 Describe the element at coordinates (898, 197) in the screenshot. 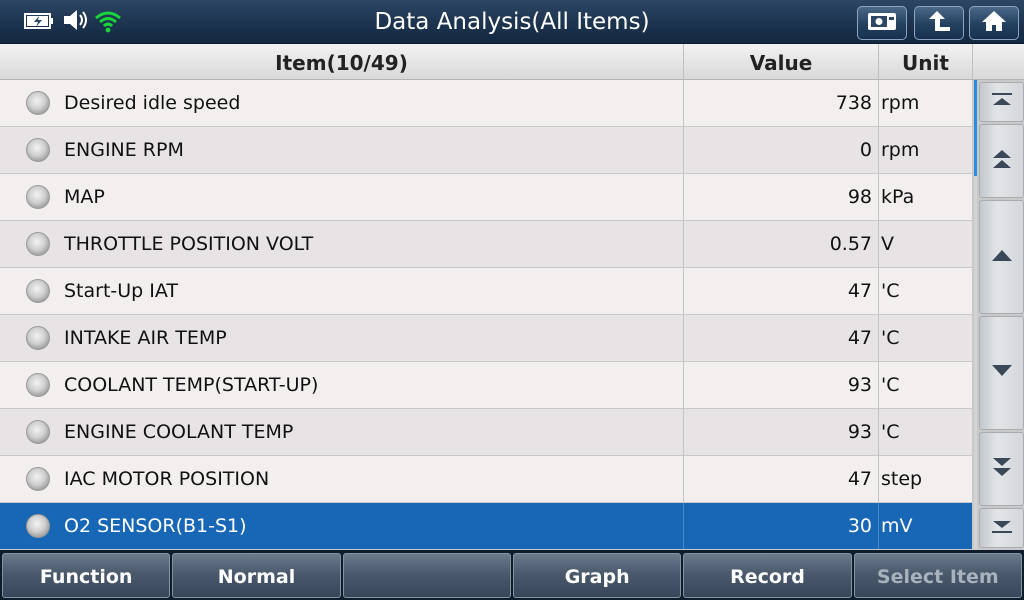

I see `item-unit: kPa` at that location.